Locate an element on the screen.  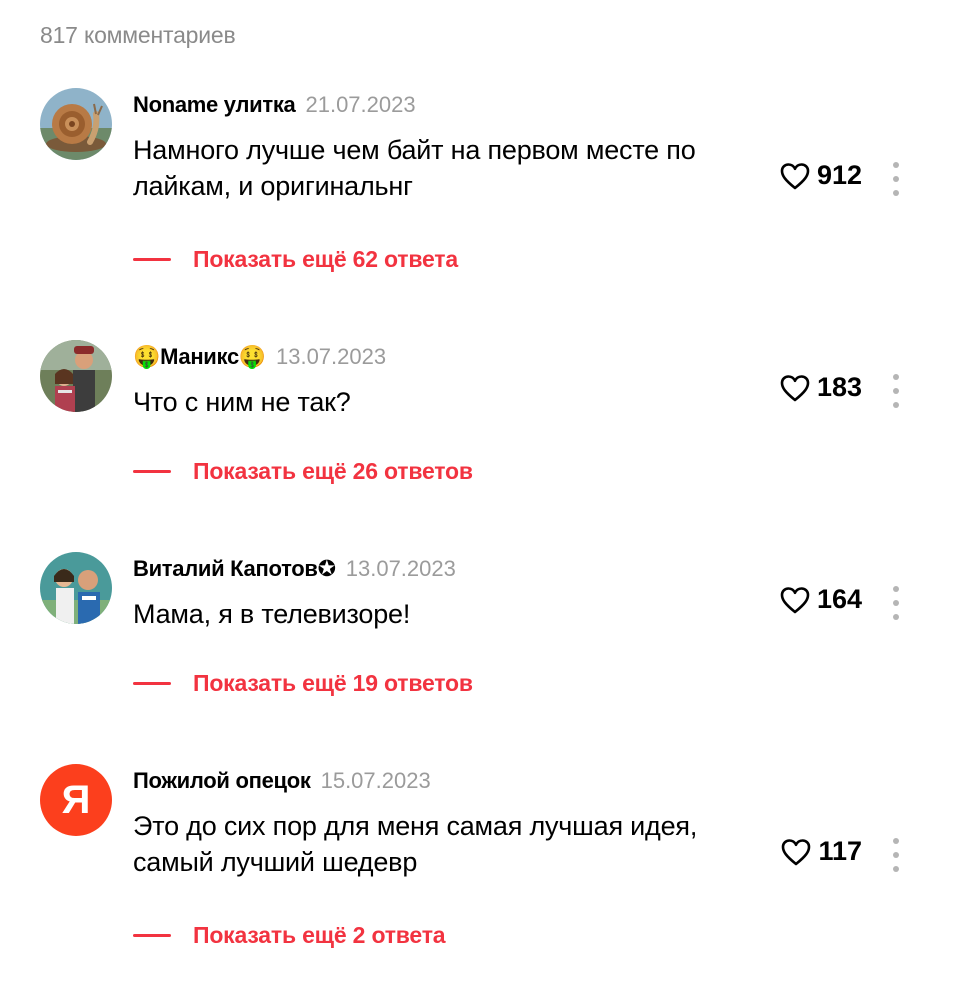
comment-meta: 🤑Маникс🤑 13.07.2023 is located at coordinates (259, 357).